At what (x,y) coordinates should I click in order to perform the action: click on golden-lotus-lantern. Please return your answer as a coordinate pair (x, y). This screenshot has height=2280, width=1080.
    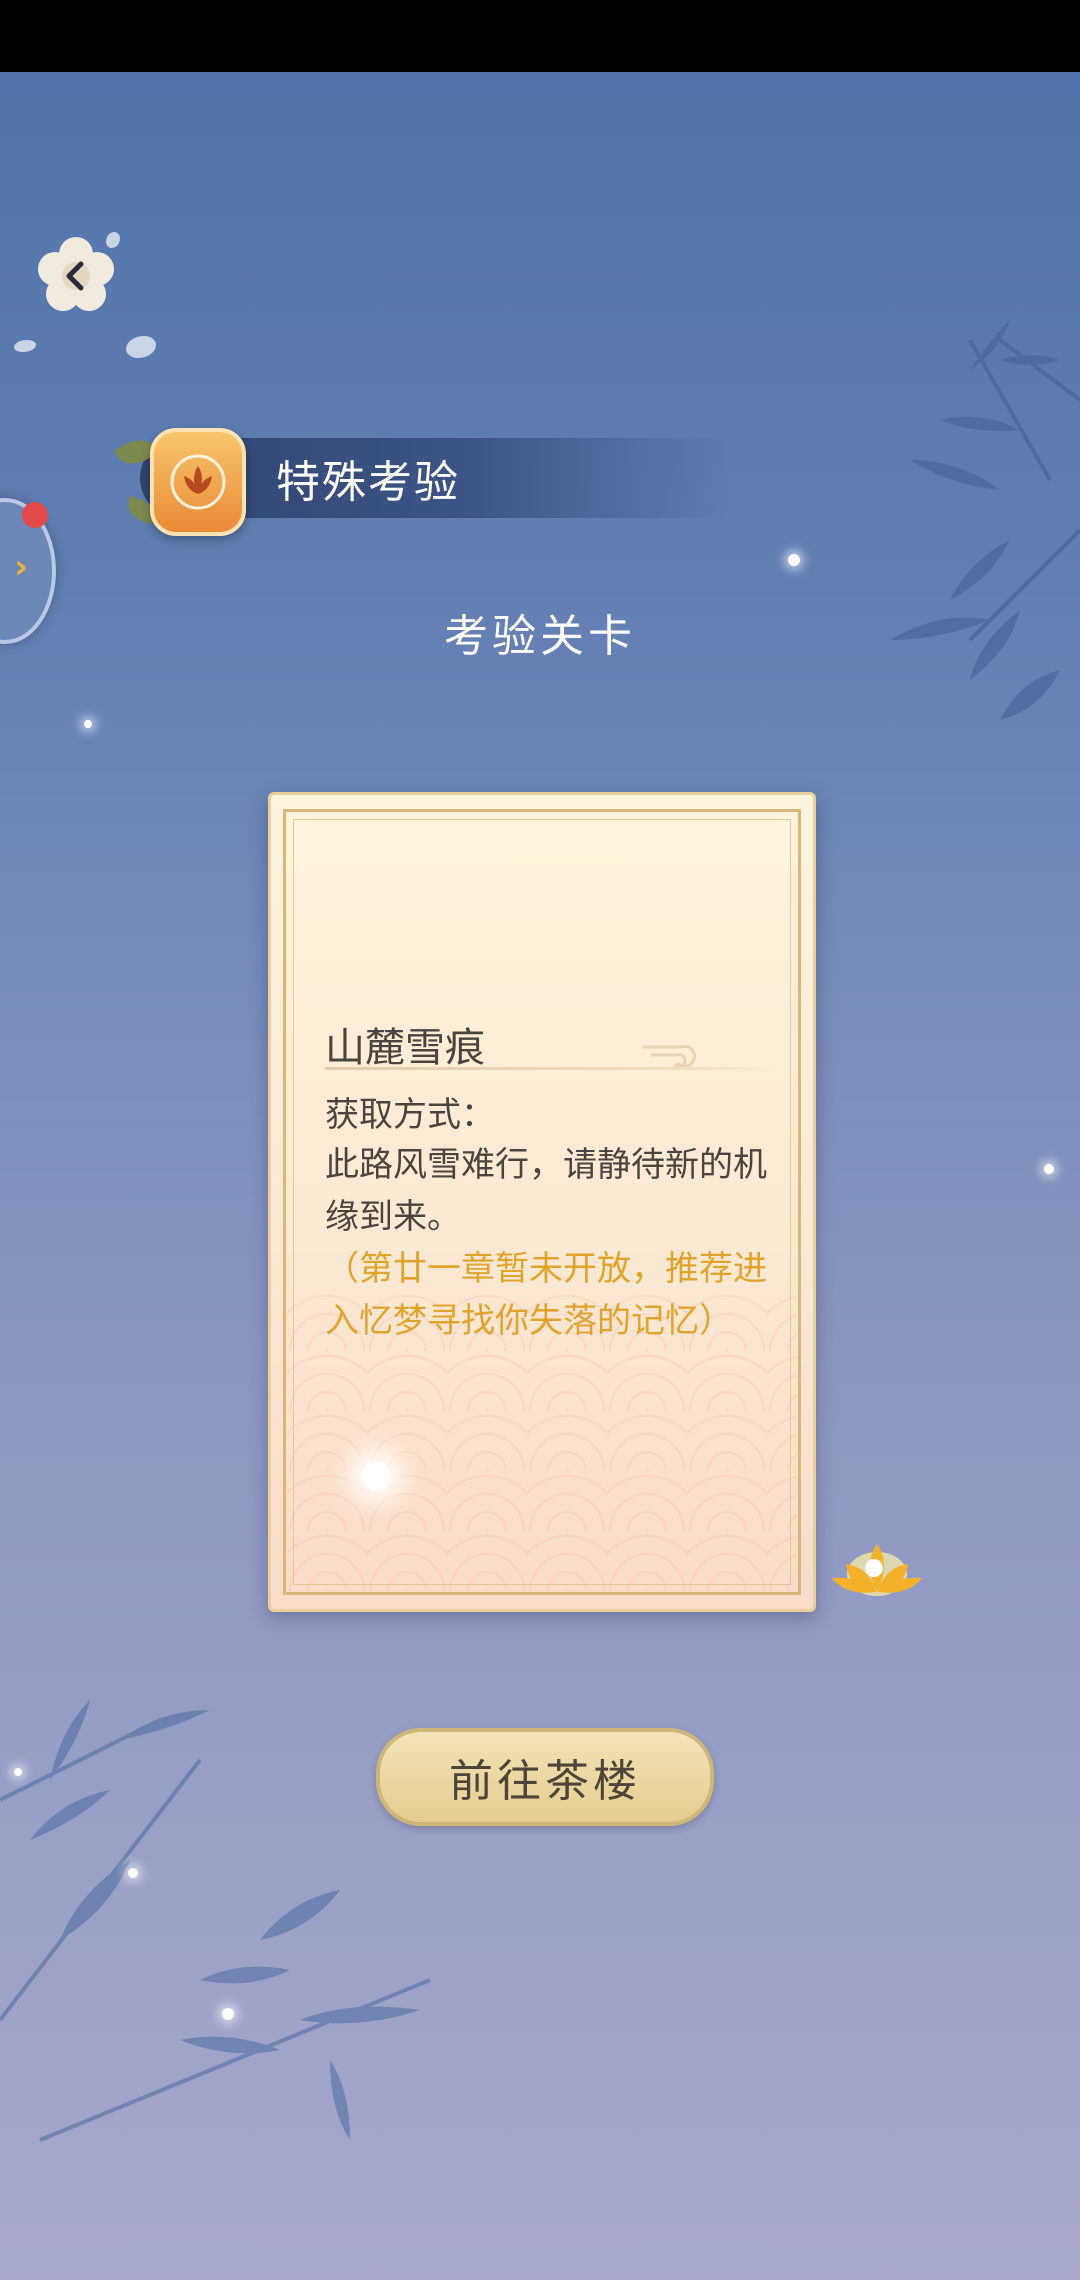
    Looking at the image, I should click on (877, 1574).